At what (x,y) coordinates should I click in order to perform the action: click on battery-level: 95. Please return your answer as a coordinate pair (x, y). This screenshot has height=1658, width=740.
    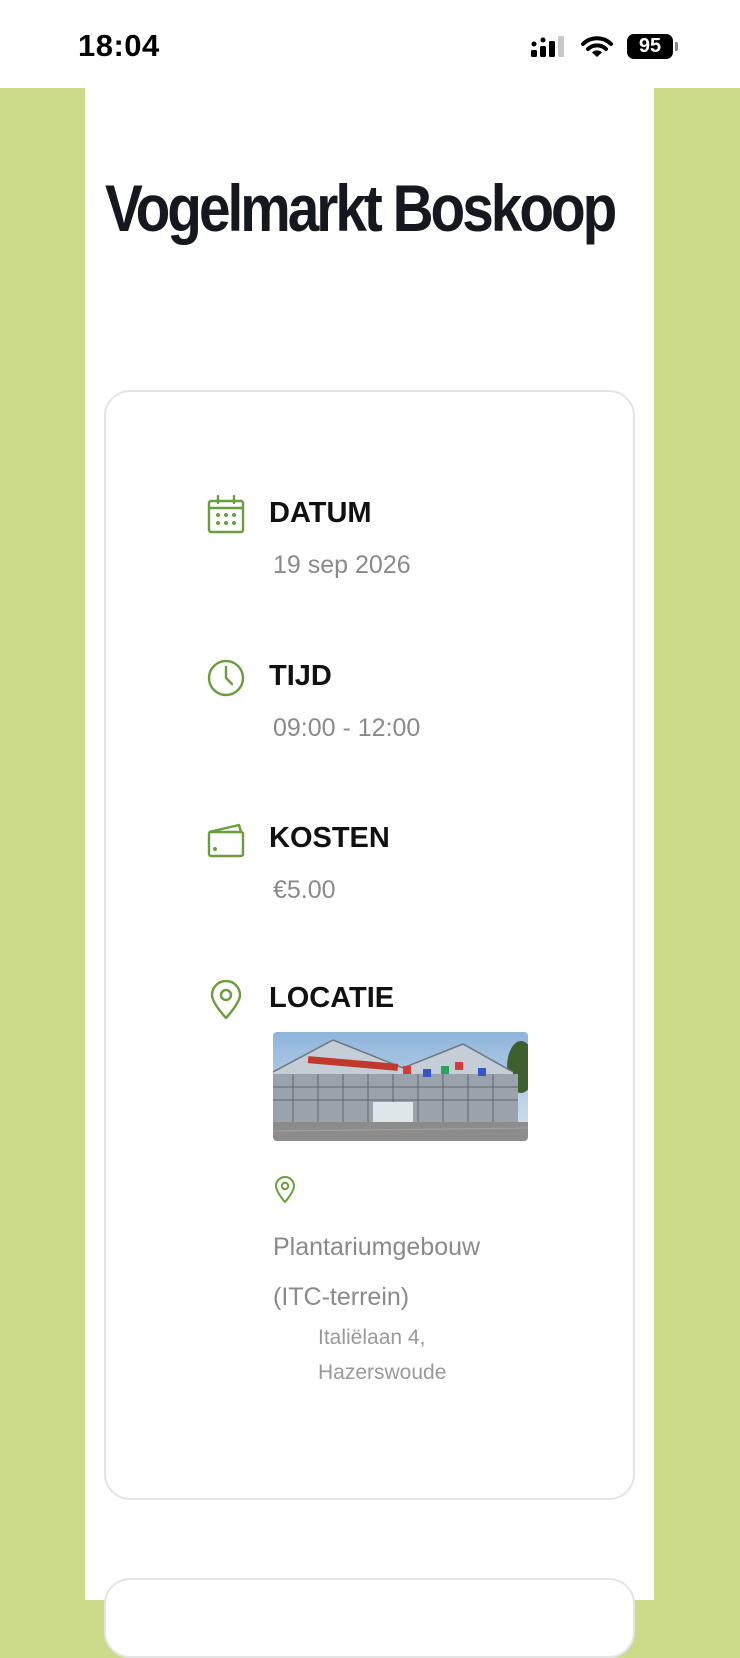
    Looking at the image, I should click on (650, 46).